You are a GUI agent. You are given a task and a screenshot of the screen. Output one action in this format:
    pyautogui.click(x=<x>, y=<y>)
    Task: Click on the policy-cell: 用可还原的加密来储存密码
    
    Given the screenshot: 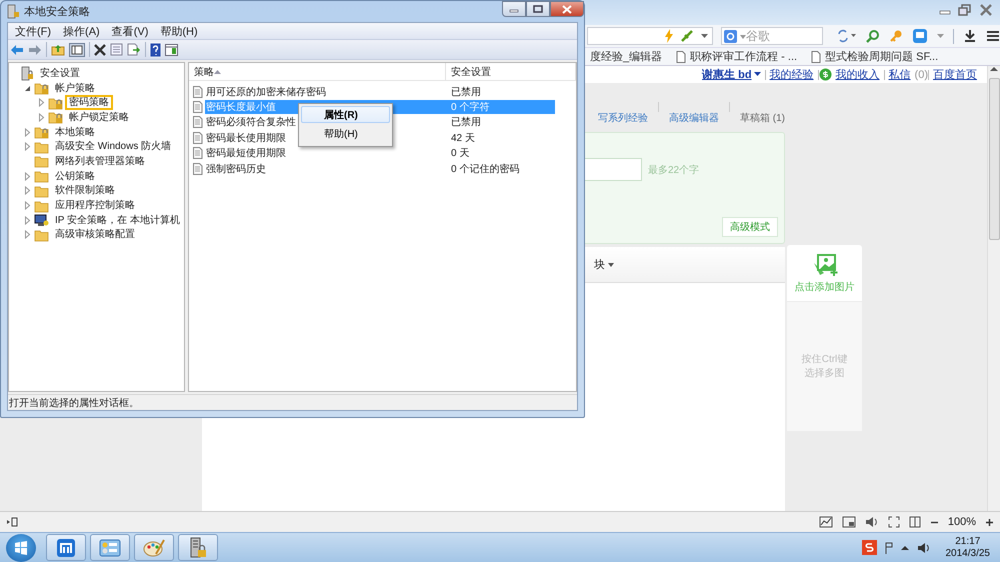 What is the action you would take?
    pyautogui.click(x=266, y=92)
    